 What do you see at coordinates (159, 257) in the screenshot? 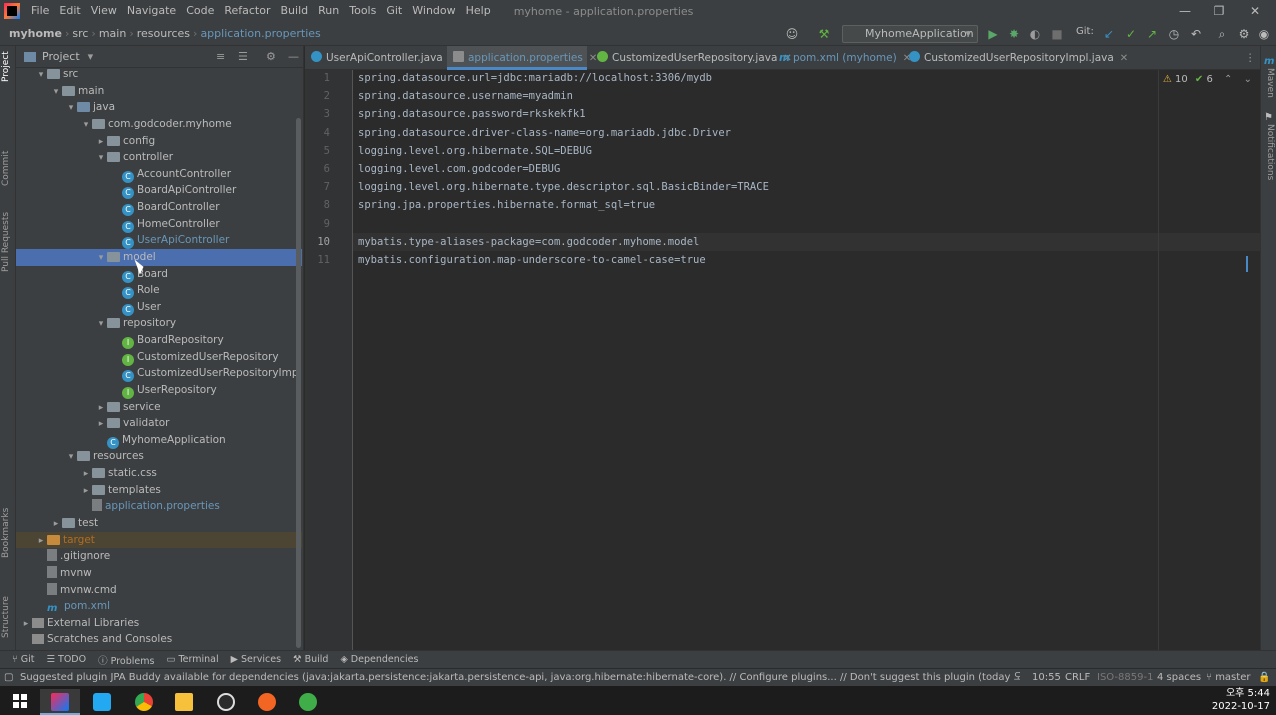
I see `tree-item: ▾ model` at bounding box center [159, 257].